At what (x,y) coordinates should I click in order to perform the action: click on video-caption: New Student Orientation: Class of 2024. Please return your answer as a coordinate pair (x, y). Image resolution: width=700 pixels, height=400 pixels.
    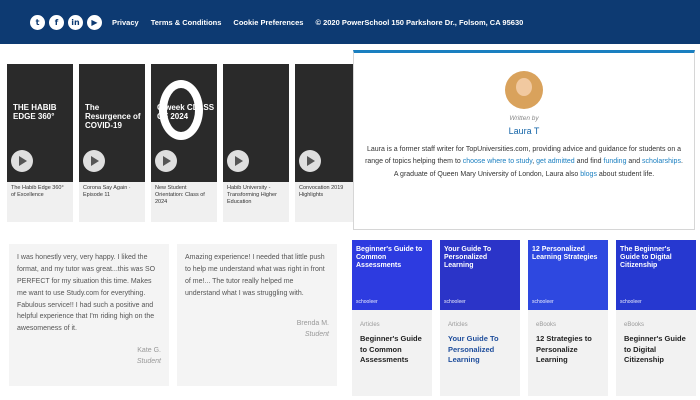
    Looking at the image, I should click on (180, 195).